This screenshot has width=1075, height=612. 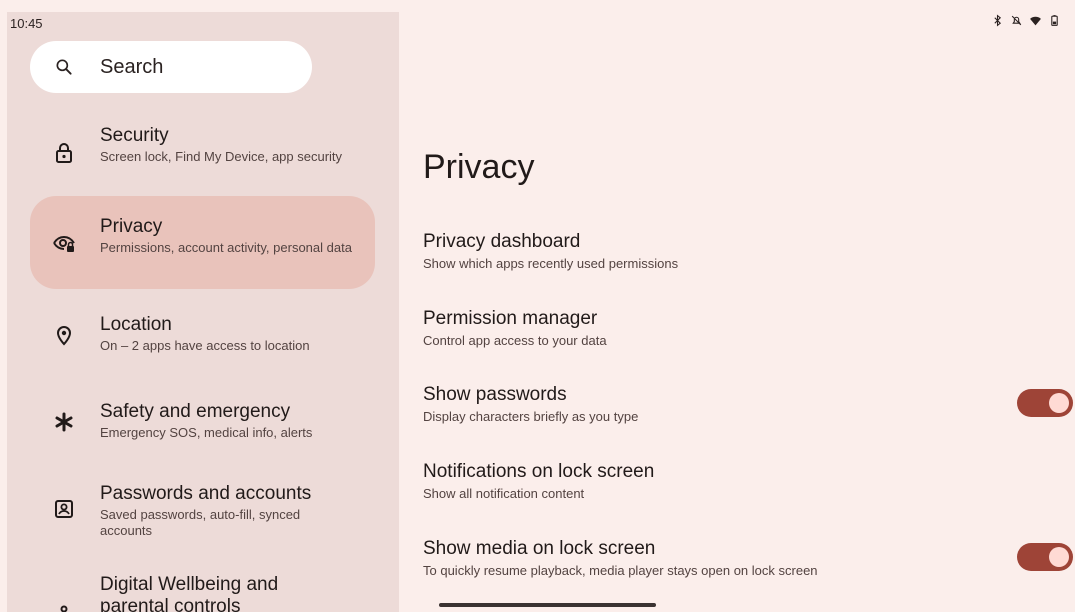 I want to click on wifi-icon, so click(x=1035, y=21).